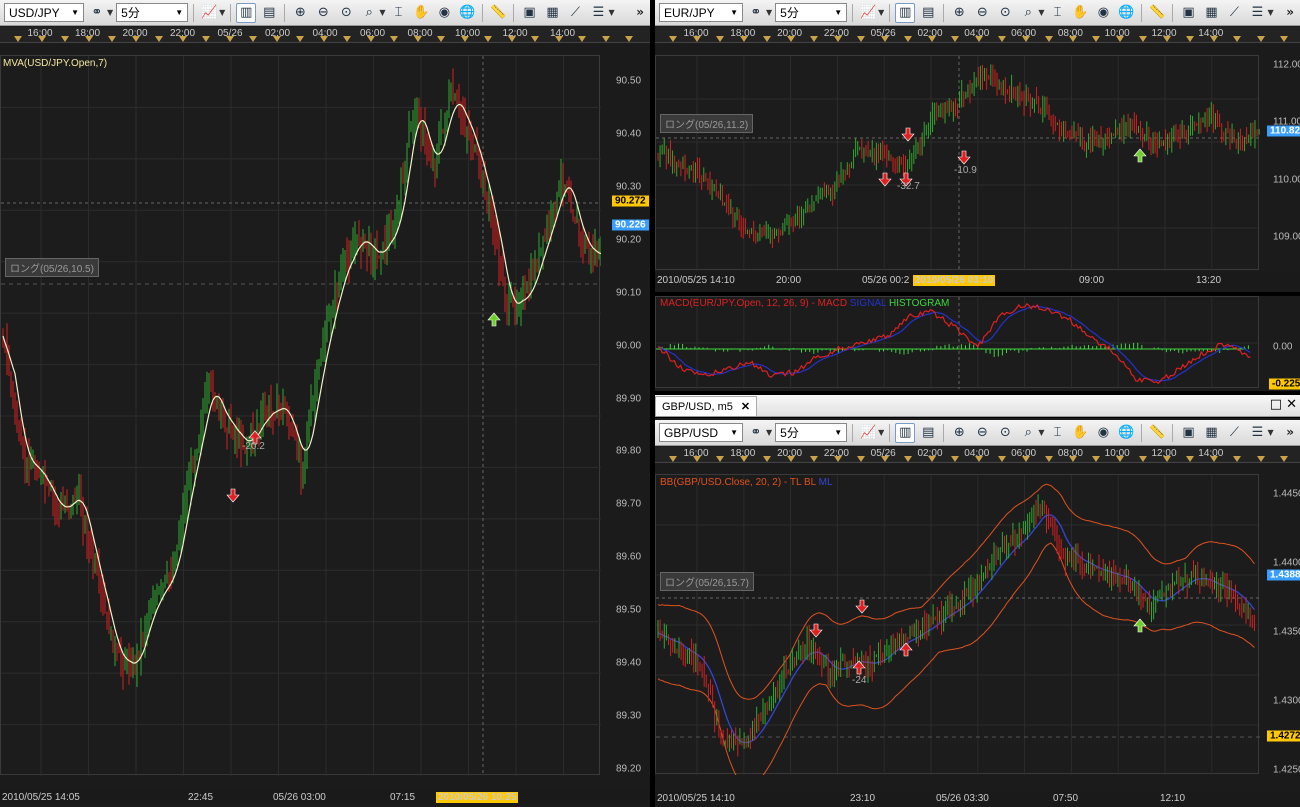  I want to click on eurjpy-timeframe-select: 5分 ▼, so click(811, 12).